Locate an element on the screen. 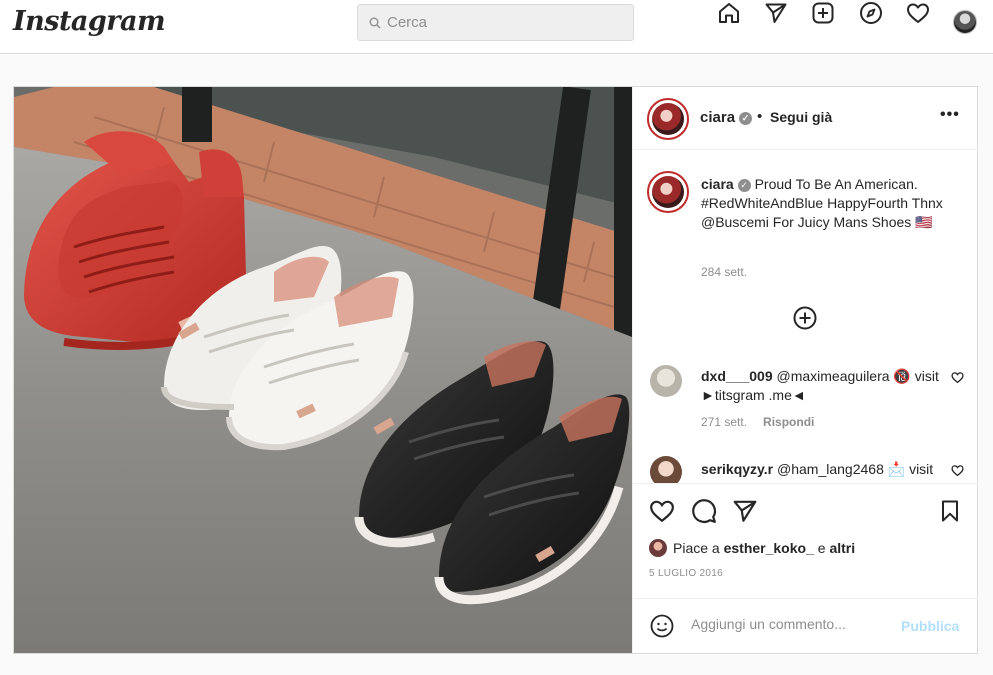 This screenshot has width=993, height=675. caption-time: 284 sett. is located at coordinates (724, 272).